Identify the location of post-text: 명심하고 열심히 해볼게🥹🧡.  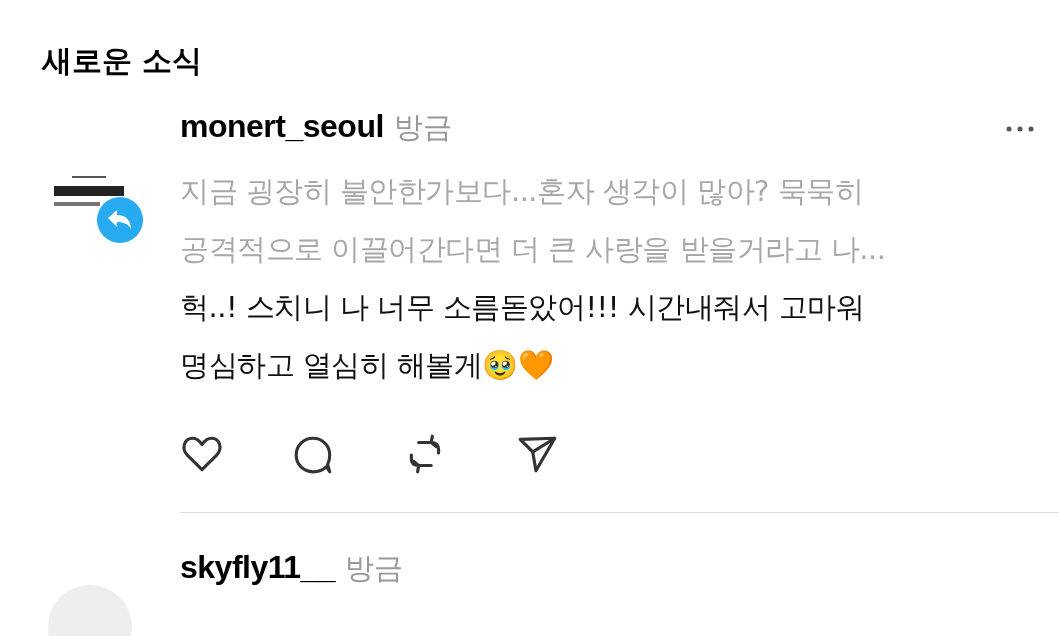
(367, 365).